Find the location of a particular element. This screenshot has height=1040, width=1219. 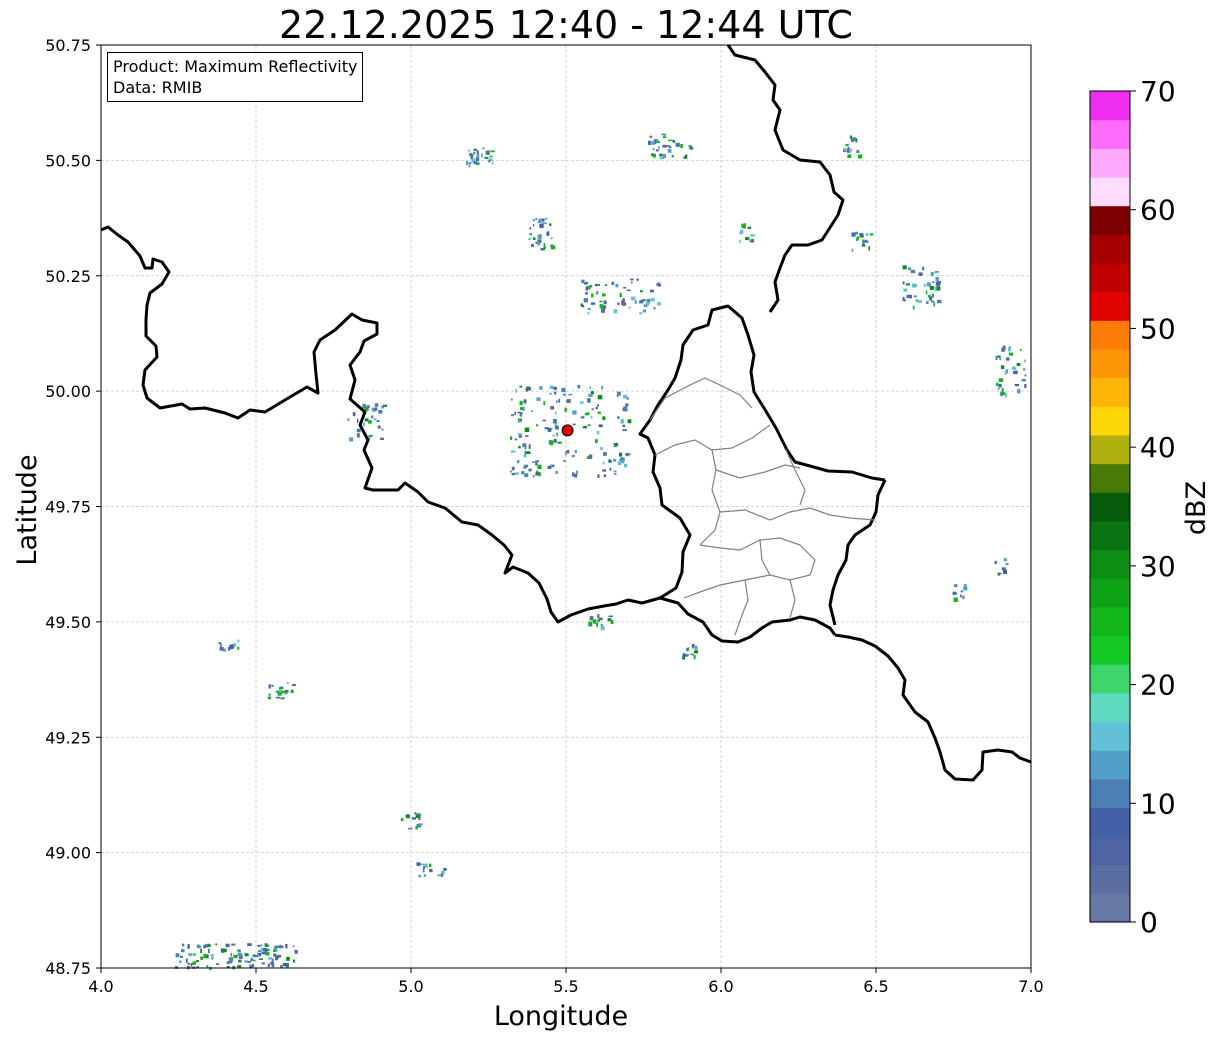

luxembourg-germany-border is located at coordinates (857, 552).